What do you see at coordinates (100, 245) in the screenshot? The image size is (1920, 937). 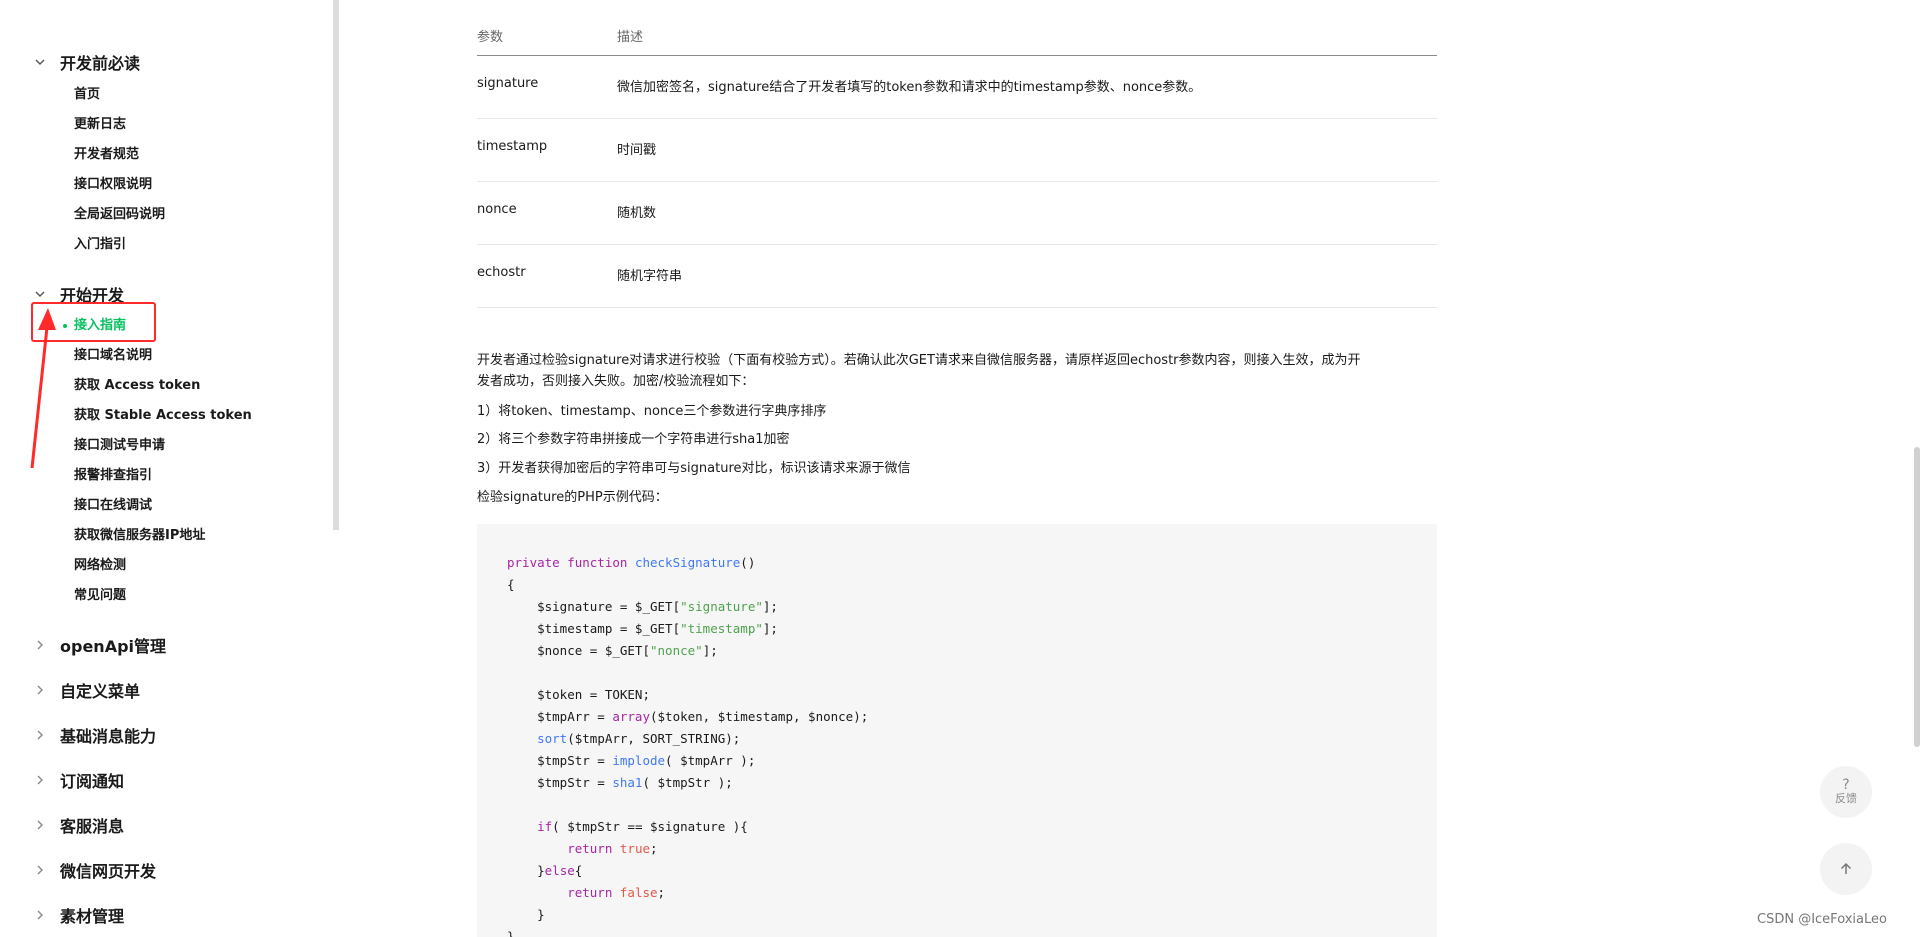 I see `sidebar-item-getting-started: 入门指引` at bounding box center [100, 245].